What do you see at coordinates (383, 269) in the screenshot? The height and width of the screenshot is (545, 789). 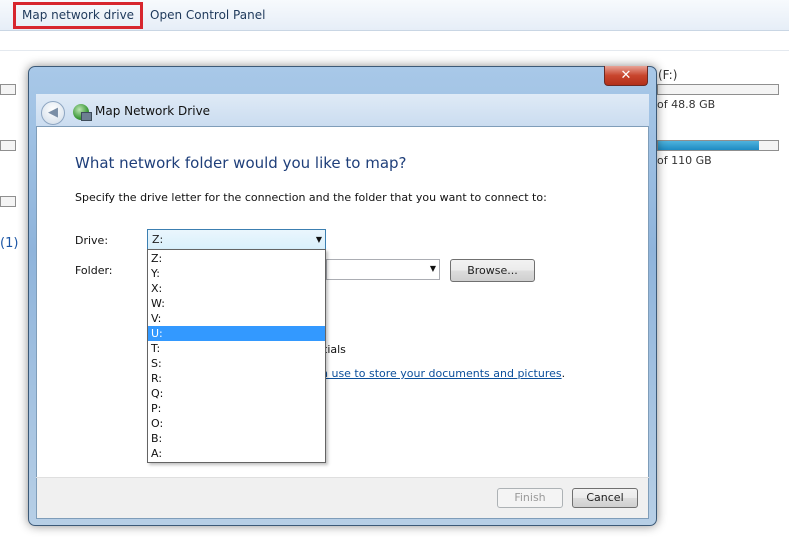 I see `folder-input: ▼` at bounding box center [383, 269].